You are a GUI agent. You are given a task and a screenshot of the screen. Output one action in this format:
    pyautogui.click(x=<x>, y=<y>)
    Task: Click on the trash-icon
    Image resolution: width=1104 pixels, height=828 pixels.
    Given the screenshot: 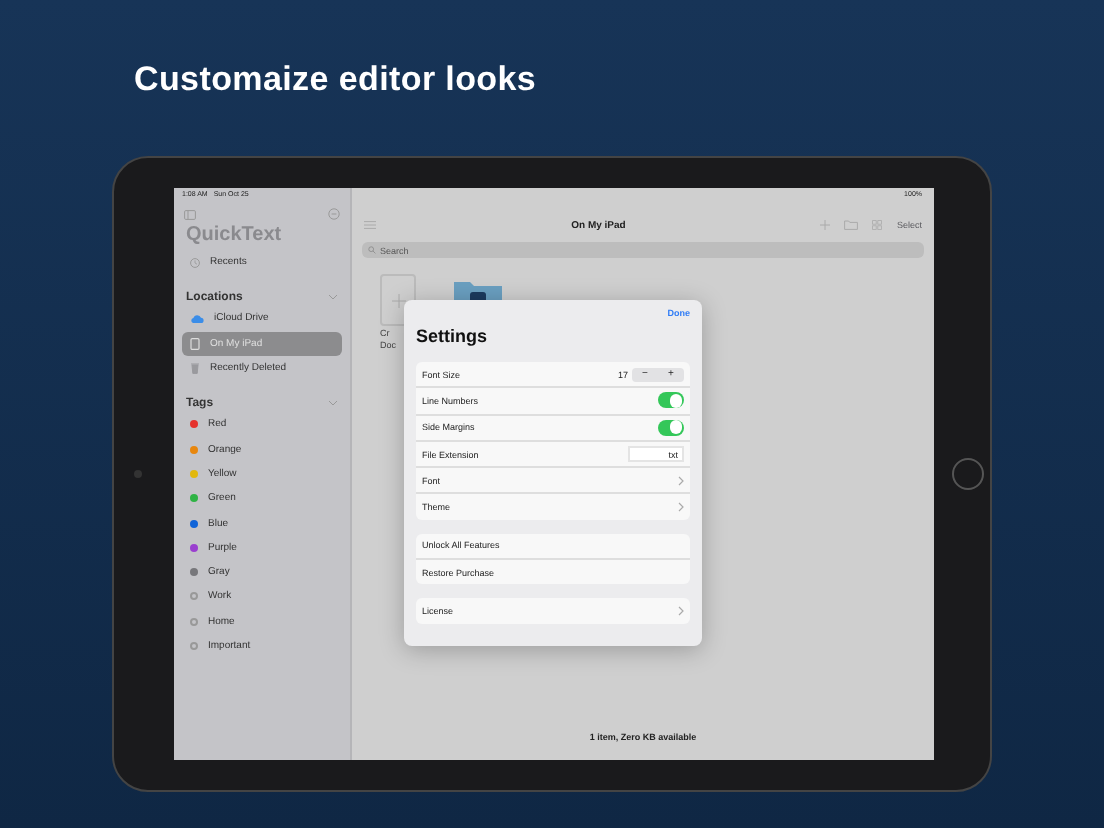 What is the action you would take?
    pyautogui.click(x=195, y=368)
    